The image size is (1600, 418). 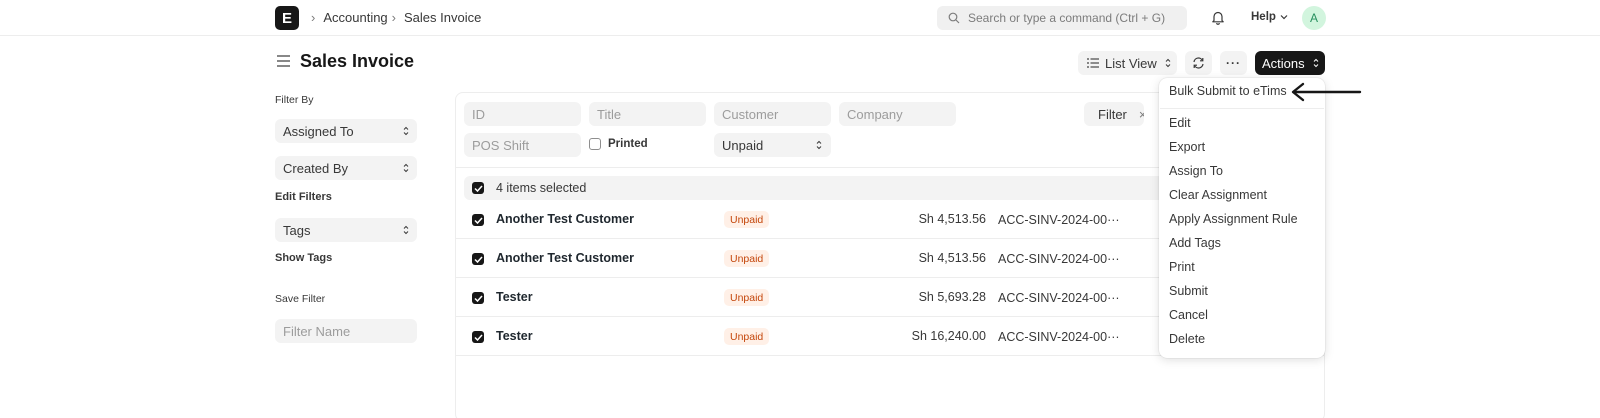 I want to click on show-tags-link: Show Tags, so click(x=303, y=258).